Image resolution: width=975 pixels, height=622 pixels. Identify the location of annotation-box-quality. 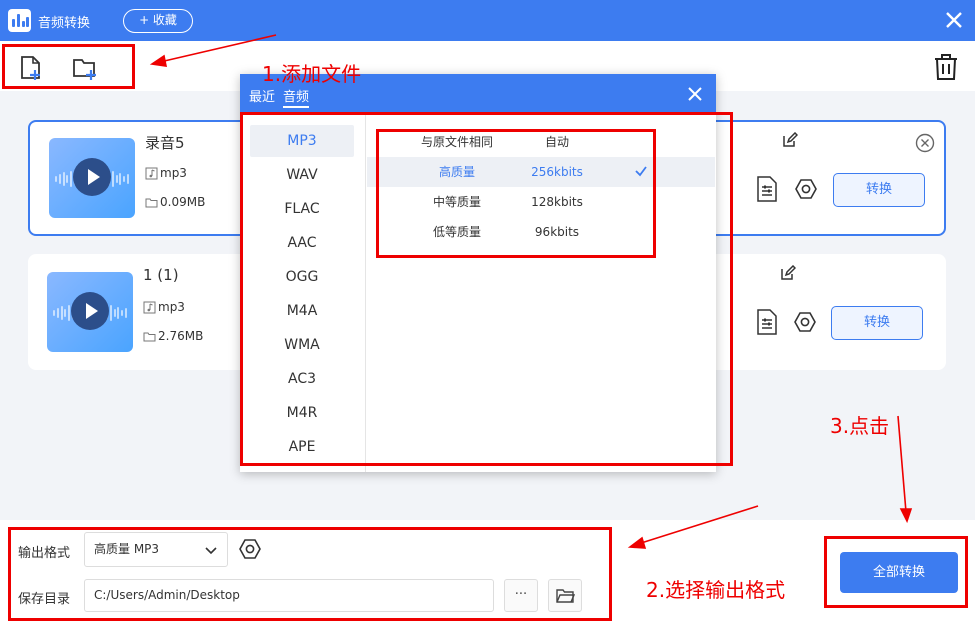
(516, 193).